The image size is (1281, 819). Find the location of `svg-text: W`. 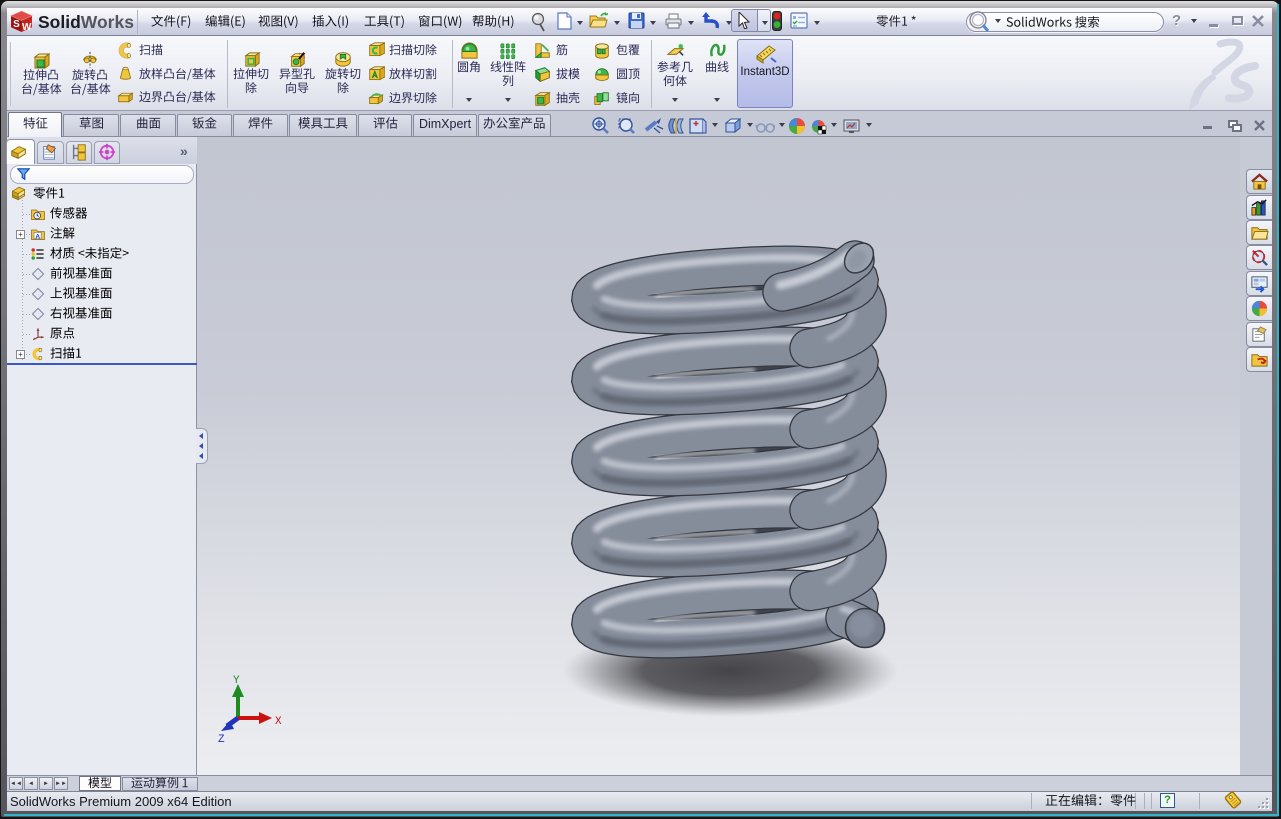

svg-text: W is located at coordinates (27, 27).